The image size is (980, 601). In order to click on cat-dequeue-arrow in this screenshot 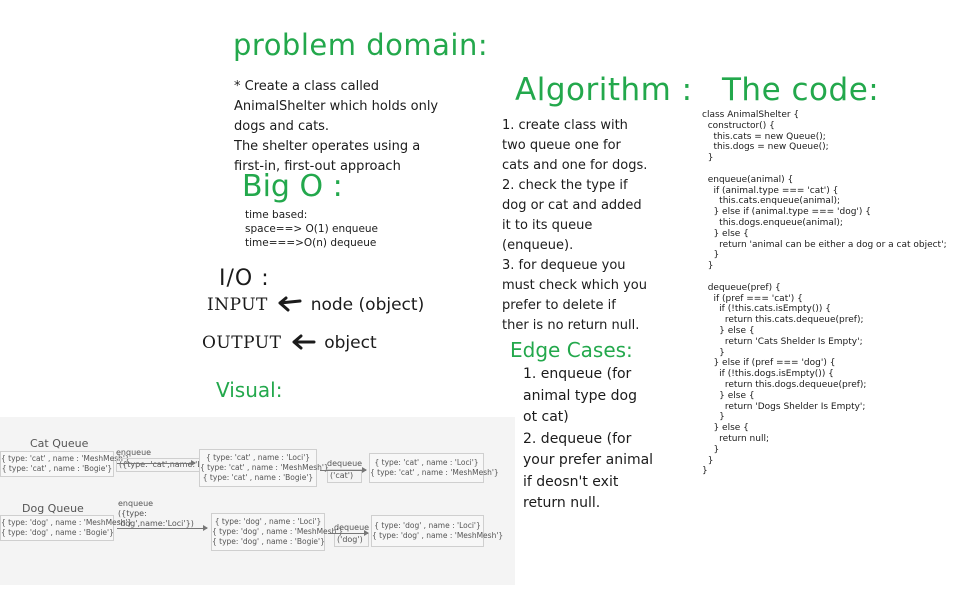, I will do `click(343, 470)`.